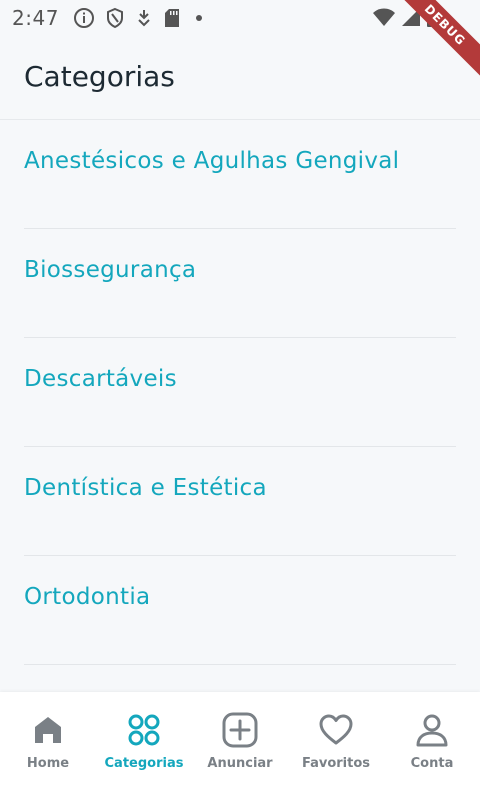 The width and height of the screenshot is (480, 800). I want to click on category-item: Biossegurança, so click(240, 283).